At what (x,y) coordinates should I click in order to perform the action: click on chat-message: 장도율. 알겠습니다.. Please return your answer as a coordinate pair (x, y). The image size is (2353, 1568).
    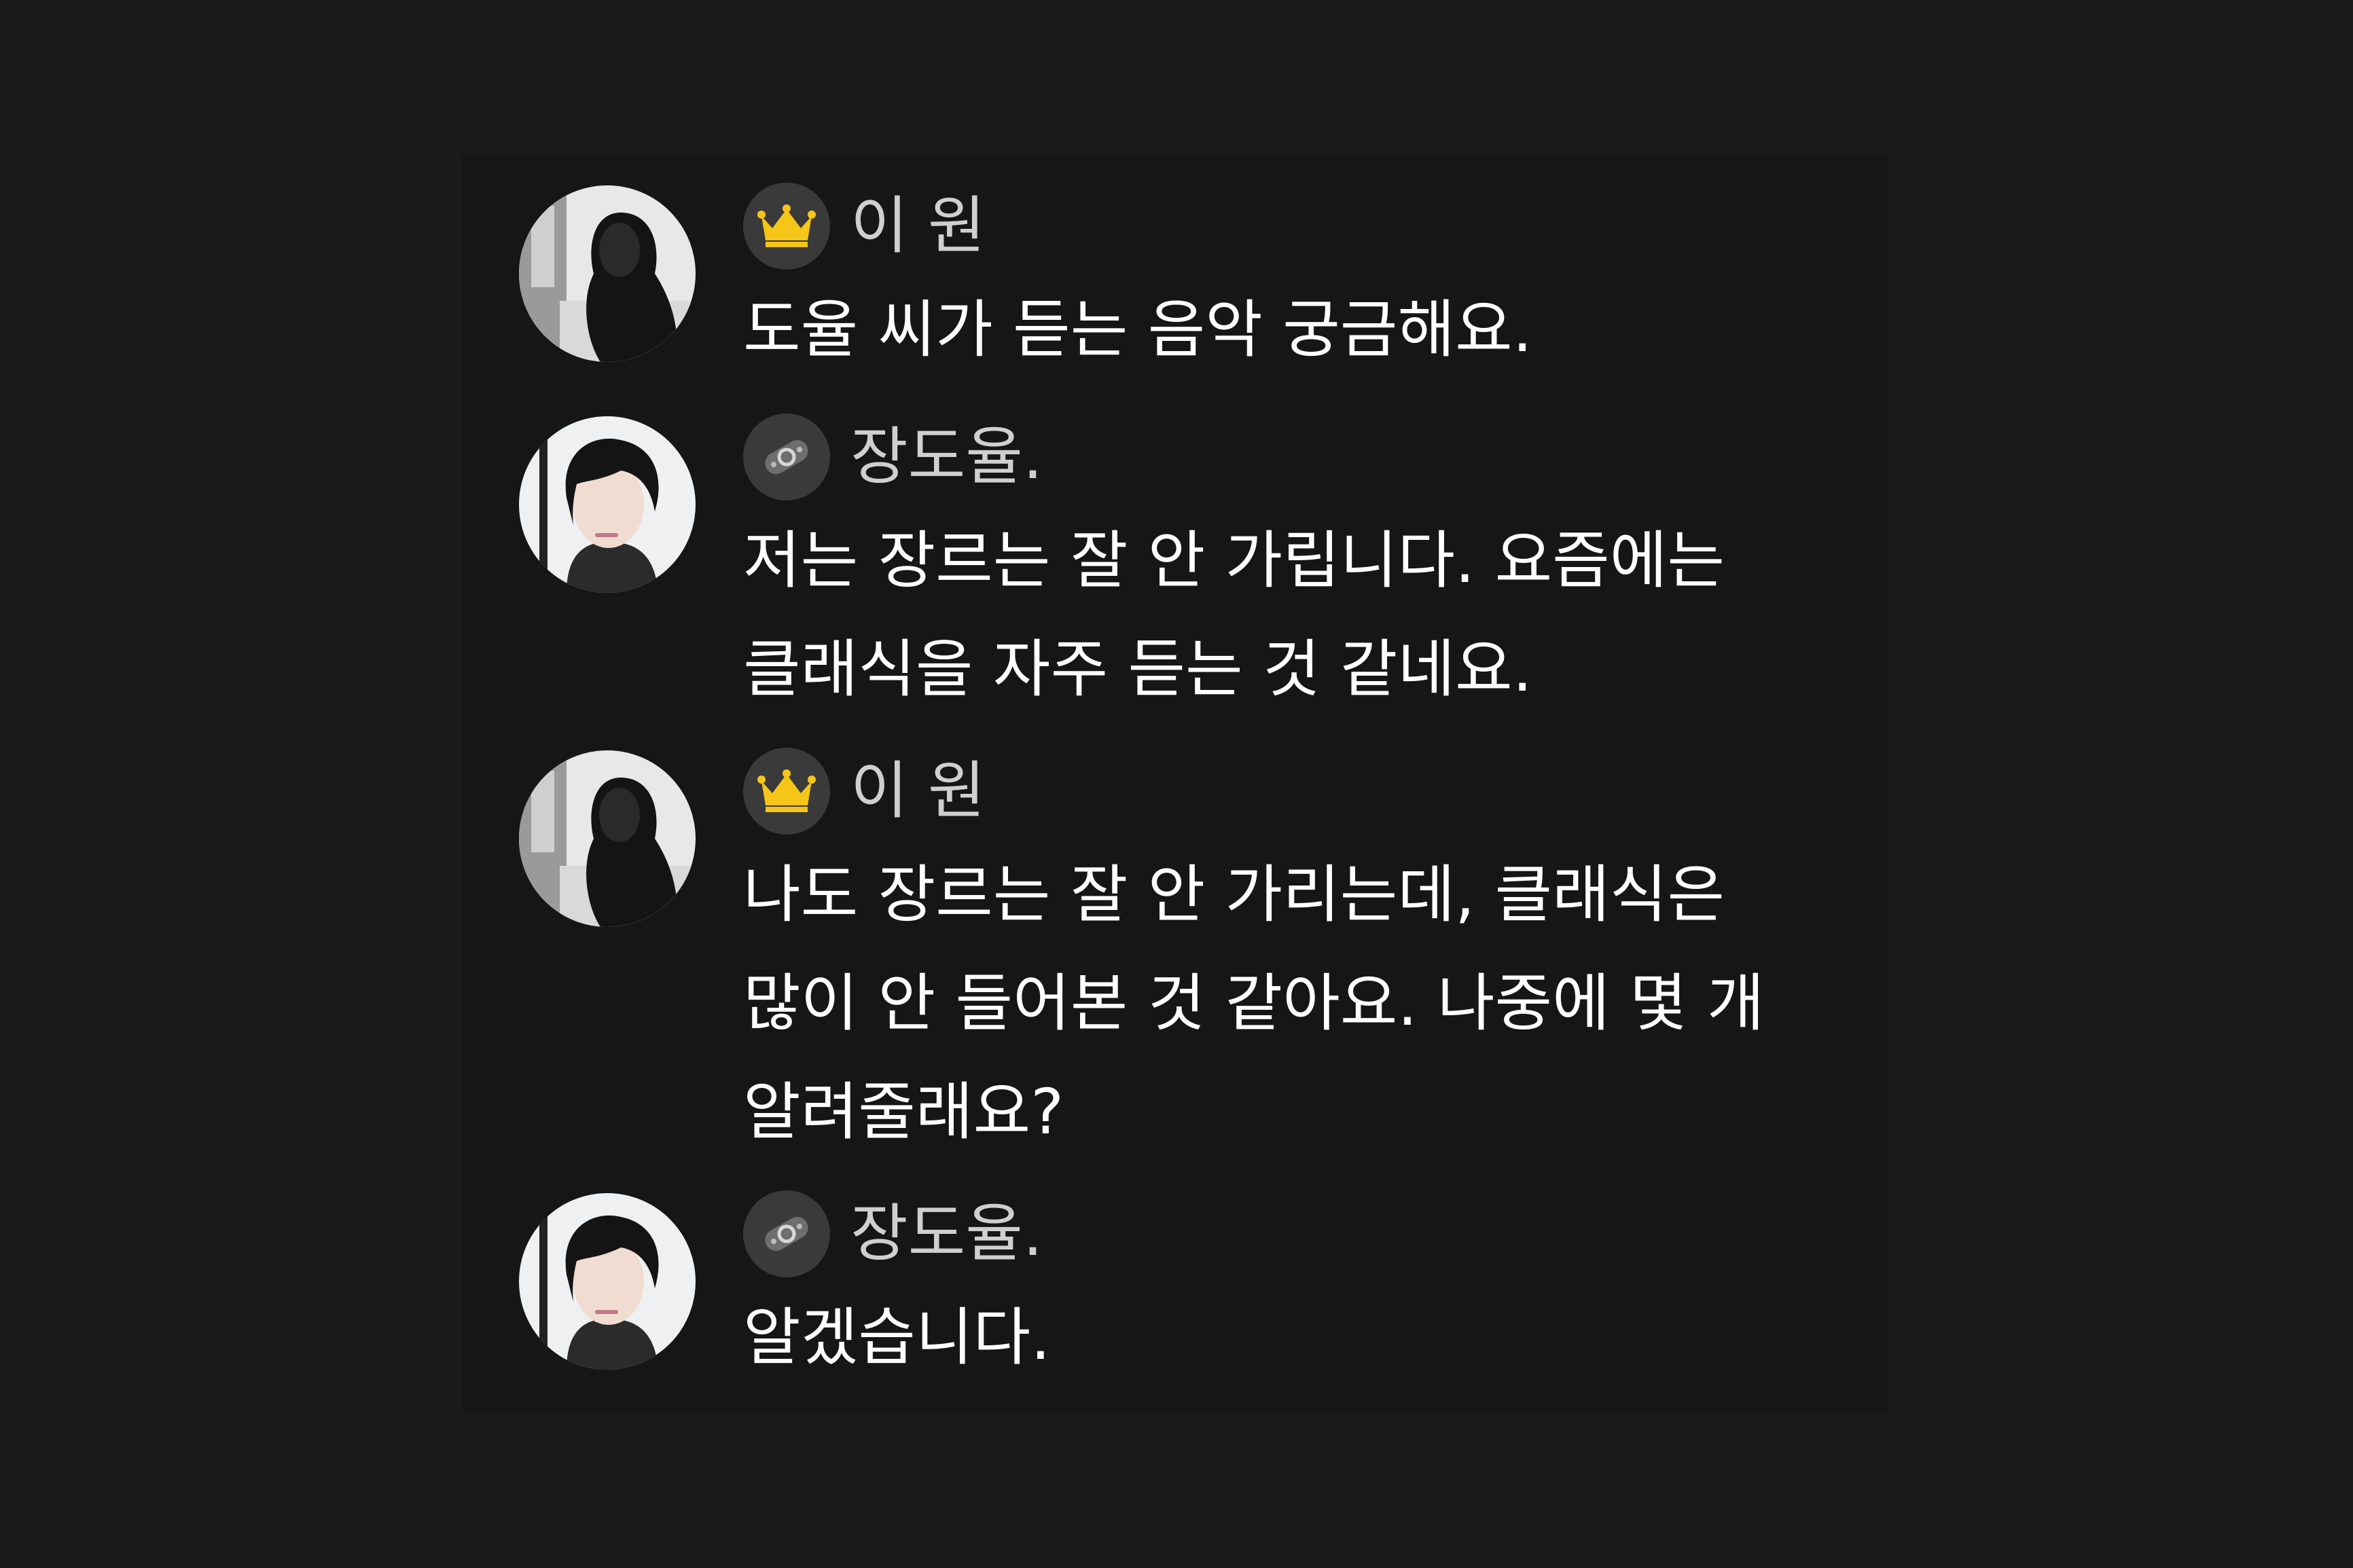
    Looking at the image, I should click on (1198, 1291).